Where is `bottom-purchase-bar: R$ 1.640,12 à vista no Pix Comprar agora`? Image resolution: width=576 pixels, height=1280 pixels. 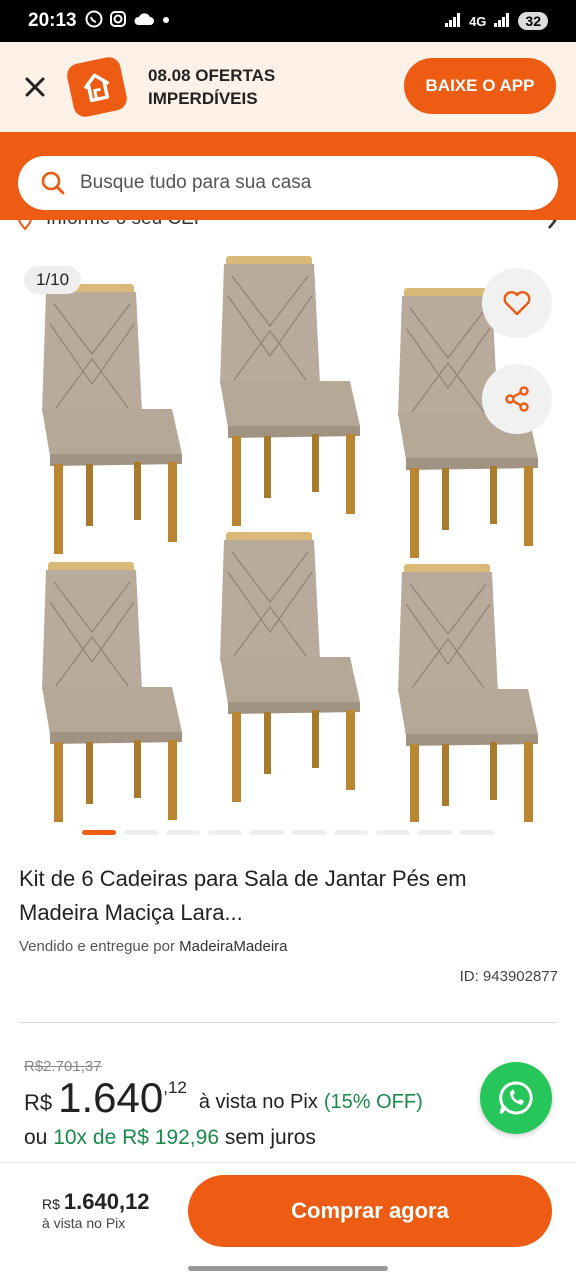 bottom-purchase-bar: R$ 1.640,12 à vista no Pix Comprar agora is located at coordinates (288, 1210).